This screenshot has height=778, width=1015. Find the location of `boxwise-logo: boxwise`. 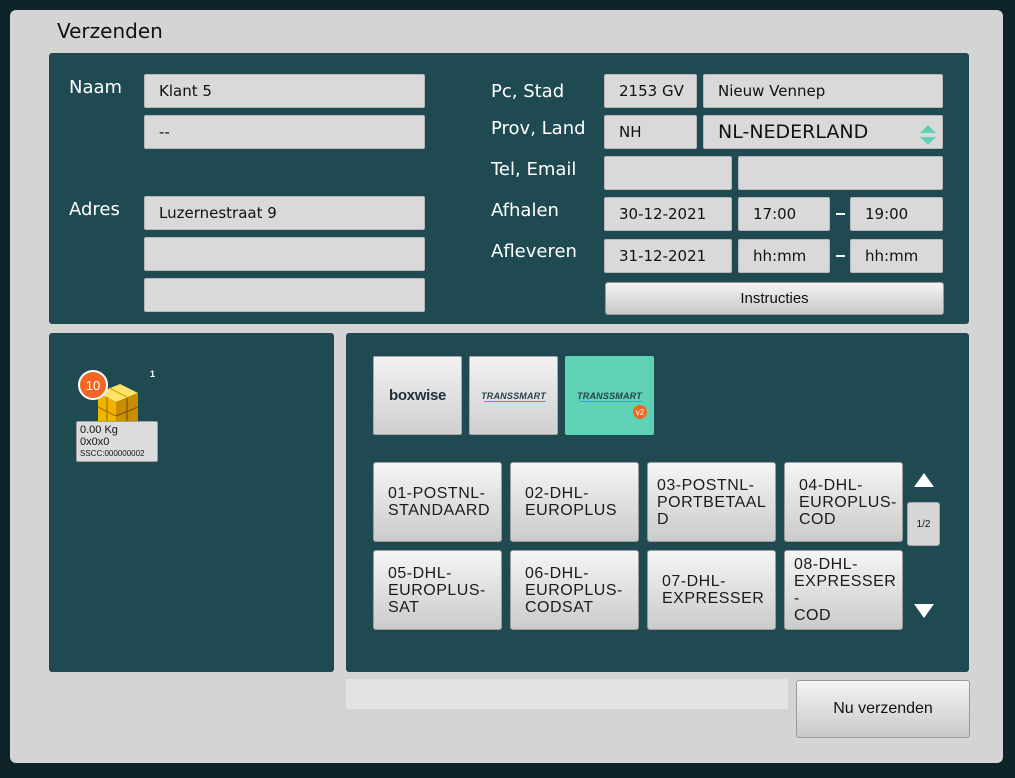

boxwise-logo: boxwise is located at coordinates (417, 395).